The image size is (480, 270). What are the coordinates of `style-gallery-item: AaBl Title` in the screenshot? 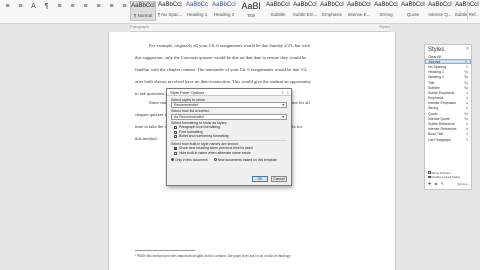 It's located at (251, 11).